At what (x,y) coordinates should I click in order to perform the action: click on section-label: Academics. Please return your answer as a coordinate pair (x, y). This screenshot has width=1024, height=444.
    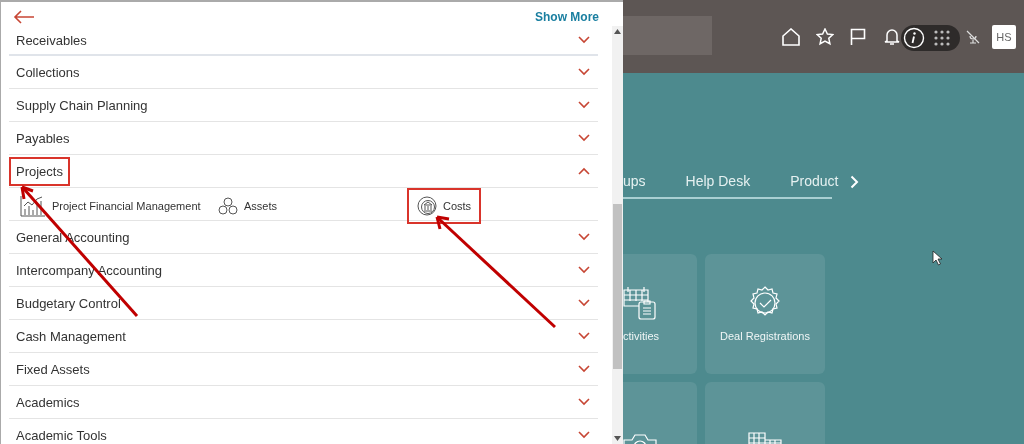
    Looking at the image, I should click on (48, 402).